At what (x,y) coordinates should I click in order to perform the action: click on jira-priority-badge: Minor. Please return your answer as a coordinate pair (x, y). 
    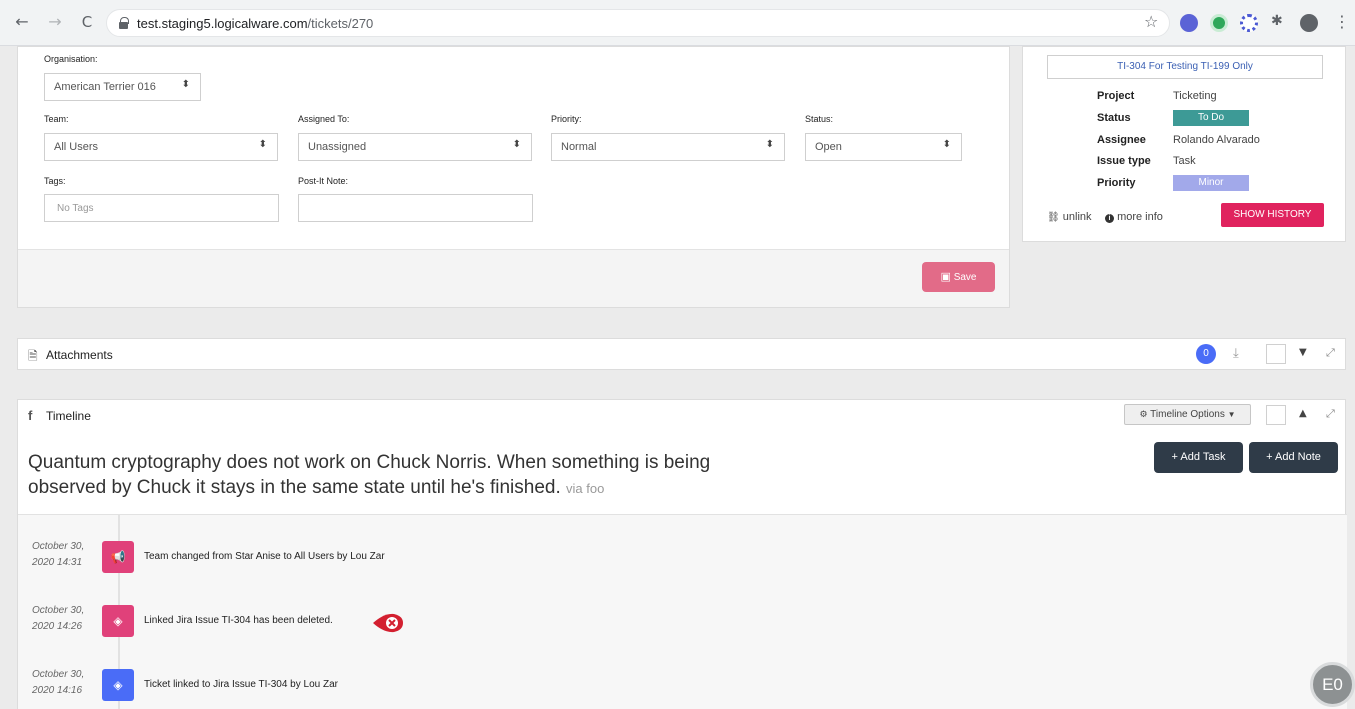
    Looking at the image, I should click on (1211, 183).